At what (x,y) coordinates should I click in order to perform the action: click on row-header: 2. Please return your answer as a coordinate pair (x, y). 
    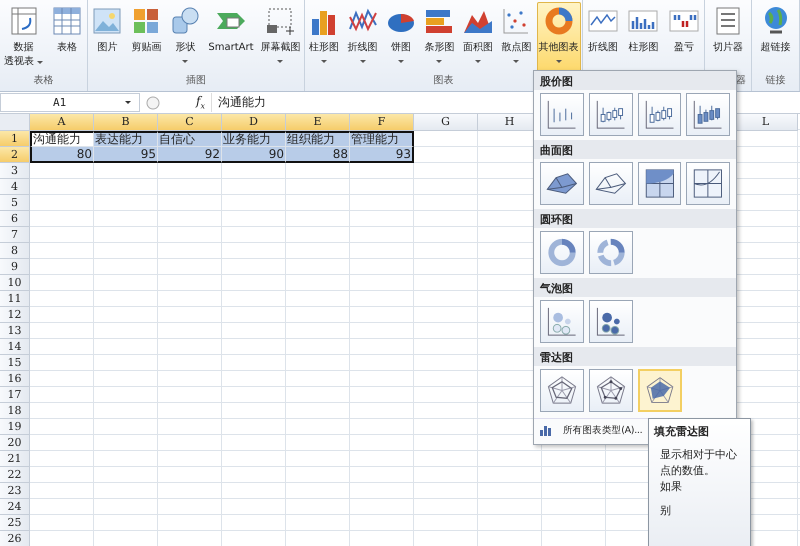
    Looking at the image, I should click on (15, 155).